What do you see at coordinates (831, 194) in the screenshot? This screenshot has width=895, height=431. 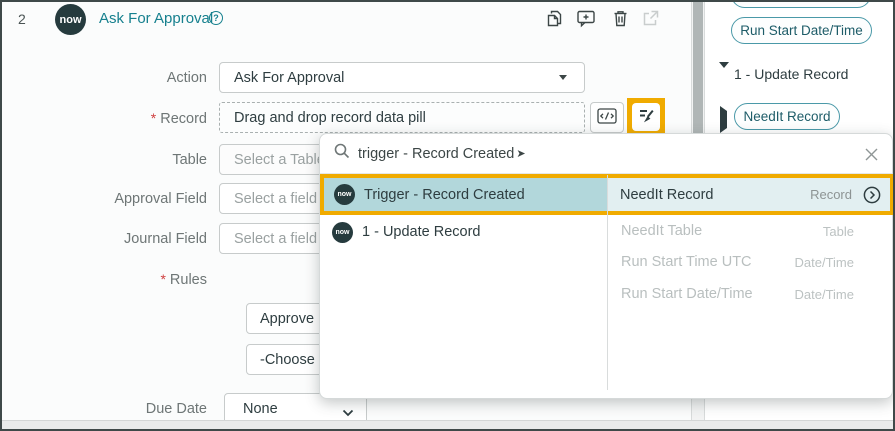 I see `pill-option-type: Record` at bounding box center [831, 194].